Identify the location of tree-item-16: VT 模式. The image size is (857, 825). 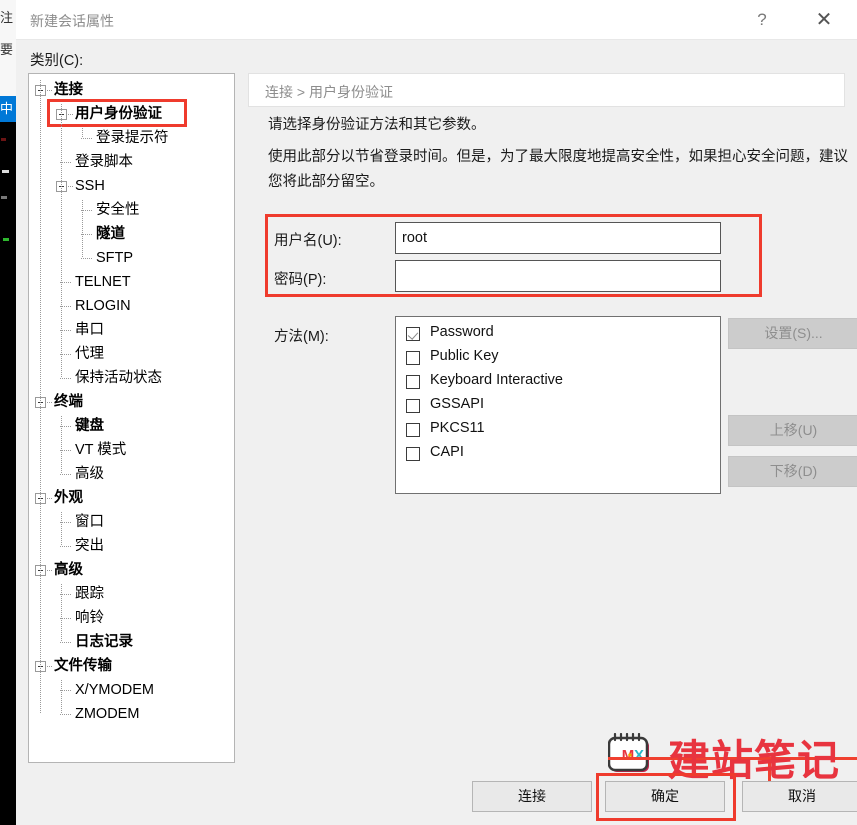
(131, 450).